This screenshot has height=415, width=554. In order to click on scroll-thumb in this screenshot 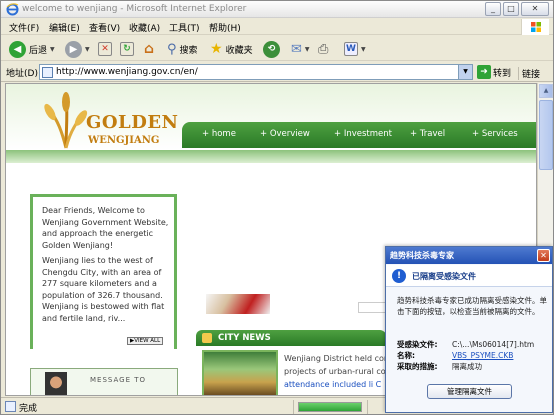, I will do `click(546, 135)`.